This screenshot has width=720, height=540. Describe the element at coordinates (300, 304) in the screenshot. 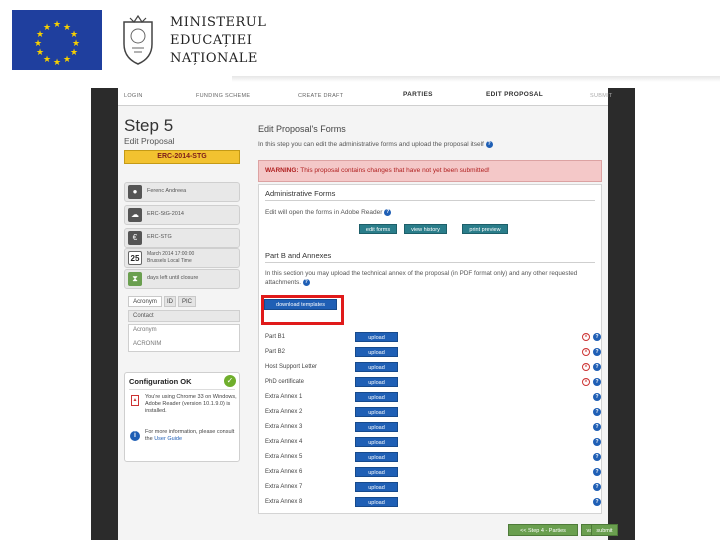

I see `download-templates-button: download templates` at that location.